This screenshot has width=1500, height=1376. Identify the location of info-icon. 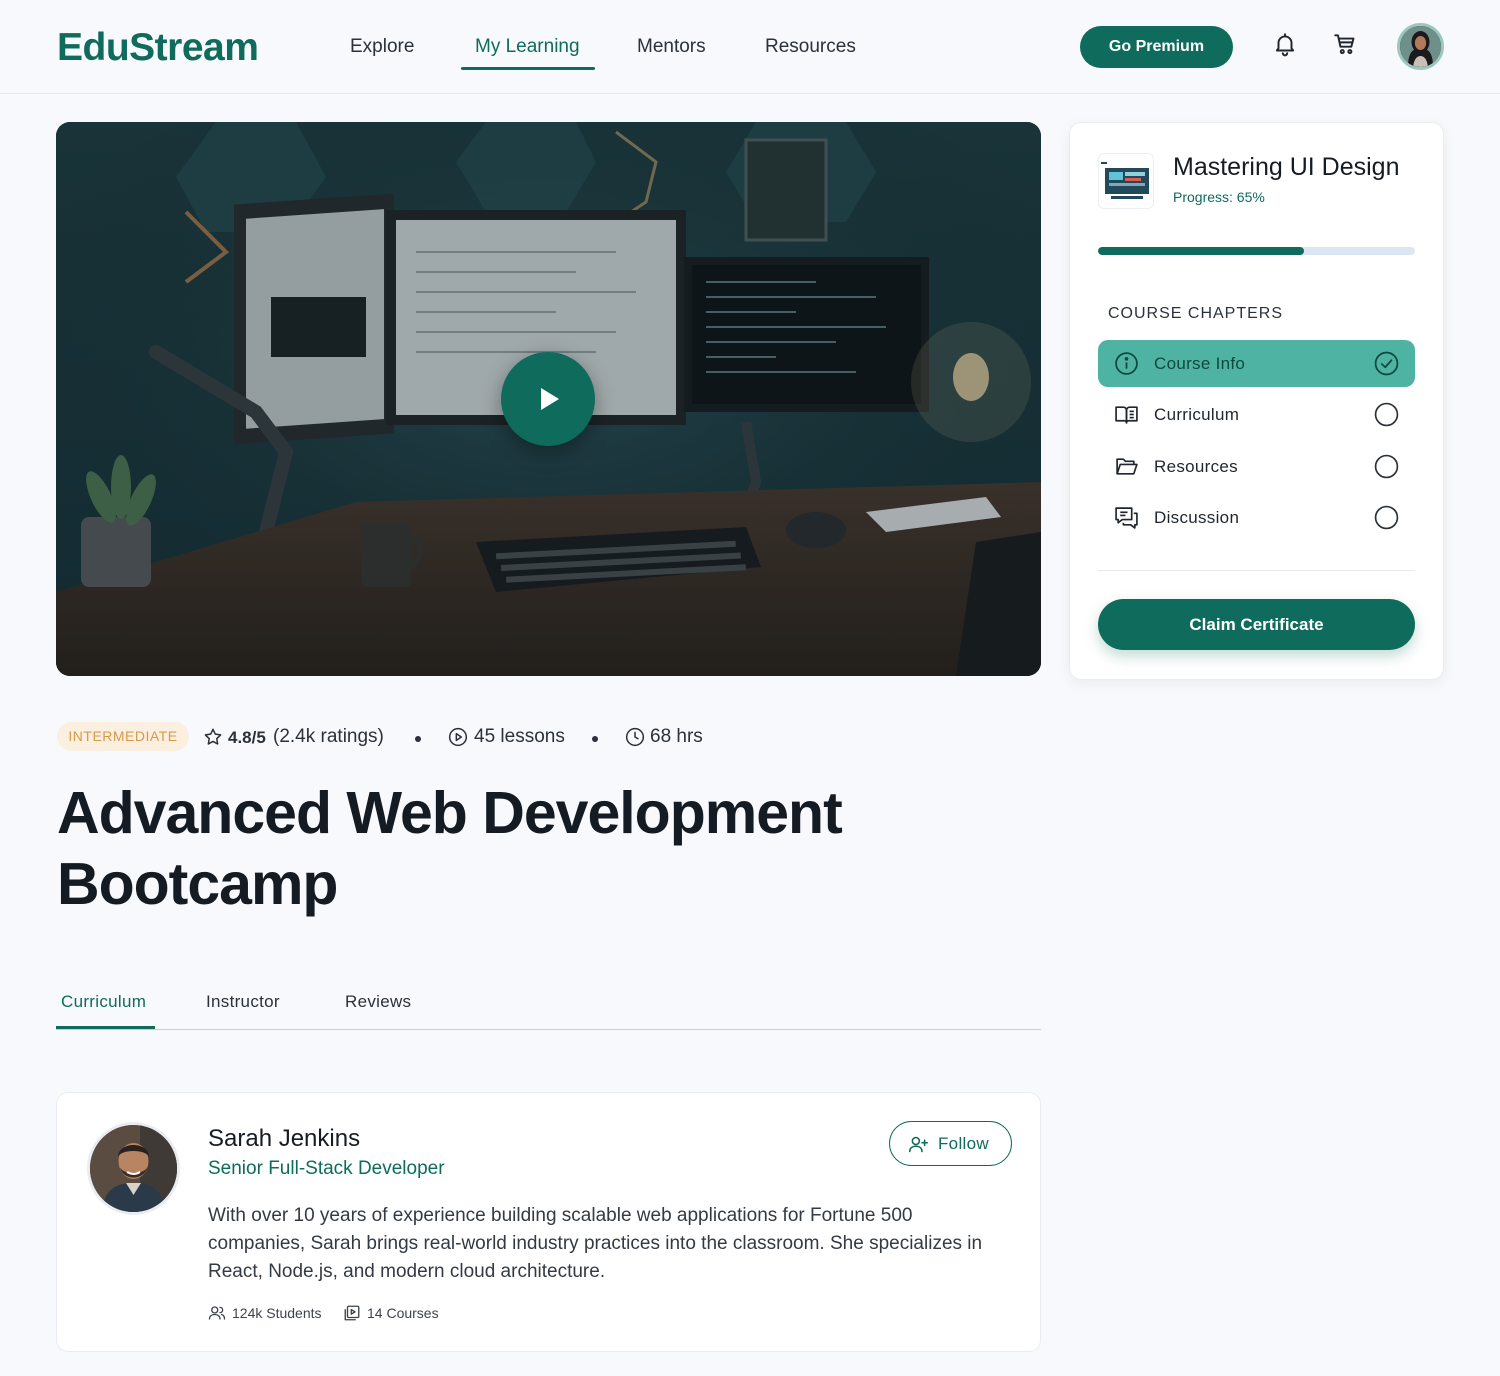
(1126, 363).